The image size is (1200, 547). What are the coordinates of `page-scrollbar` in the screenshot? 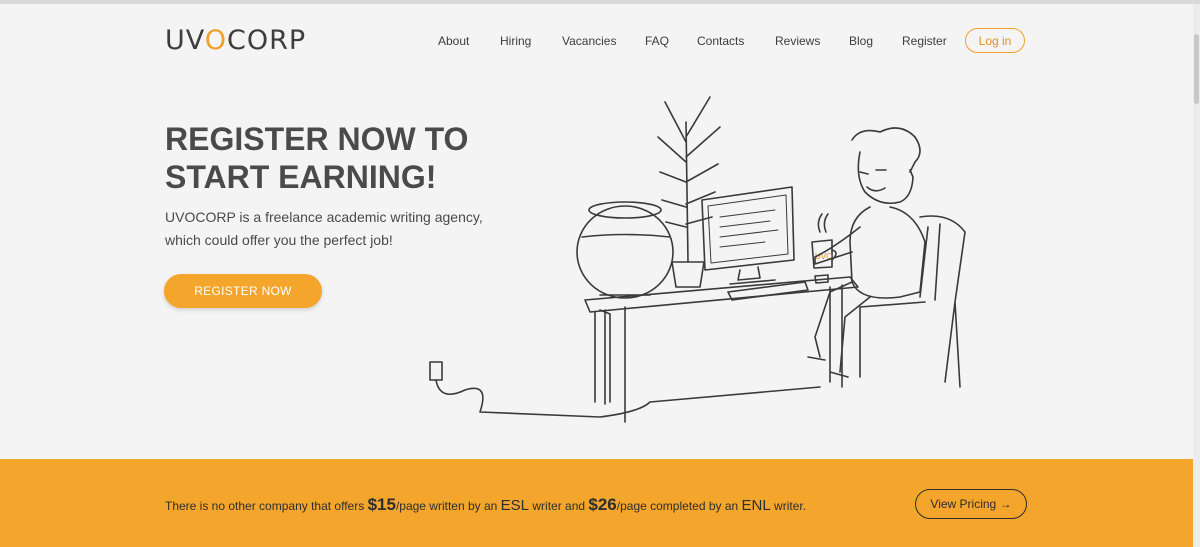 It's located at (1196, 275).